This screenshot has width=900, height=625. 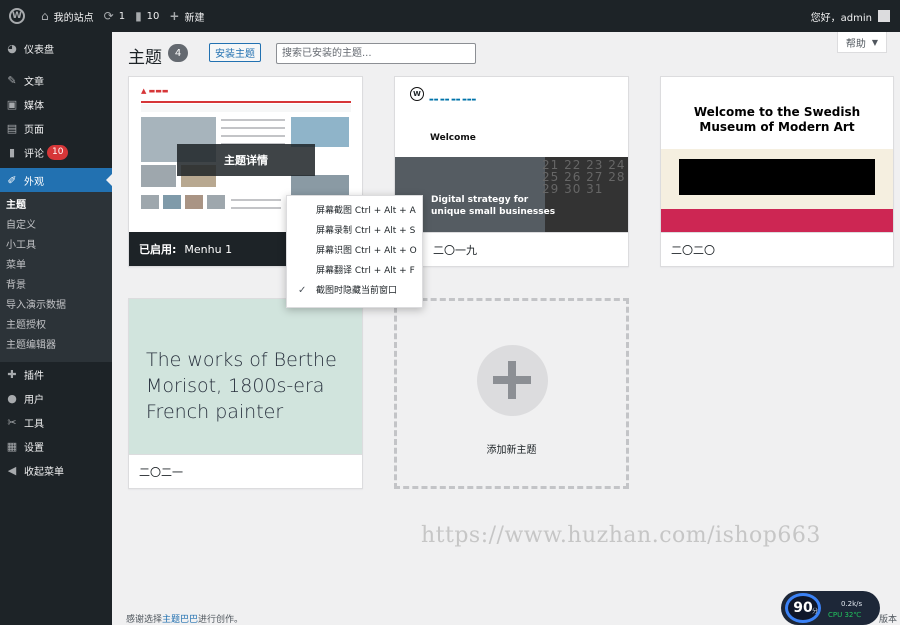 What do you see at coordinates (12, 152) in the screenshot?
I see `comment-icon: ▮` at bounding box center [12, 152].